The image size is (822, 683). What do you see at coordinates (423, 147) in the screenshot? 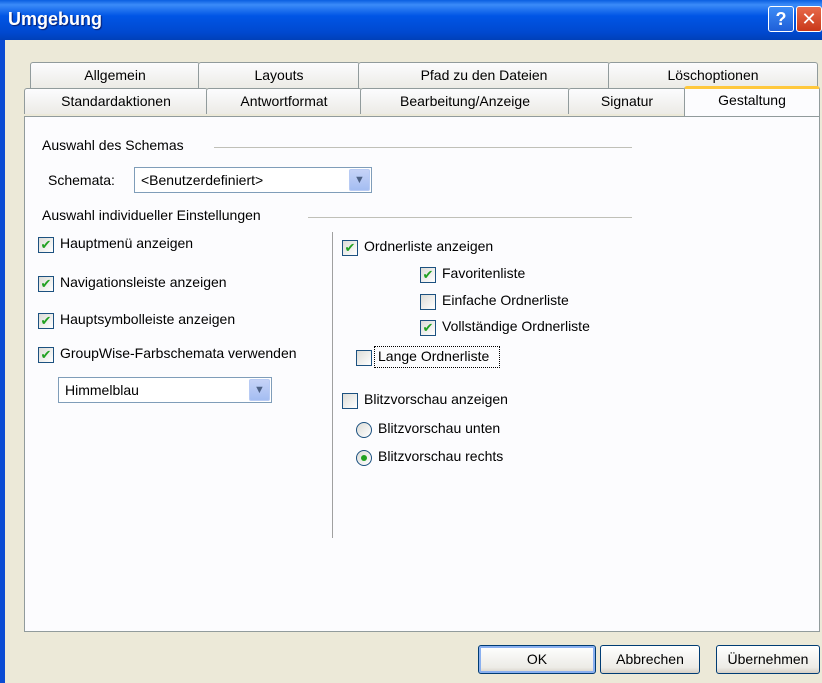
I see `schema-group-divider` at bounding box center [423, 147].